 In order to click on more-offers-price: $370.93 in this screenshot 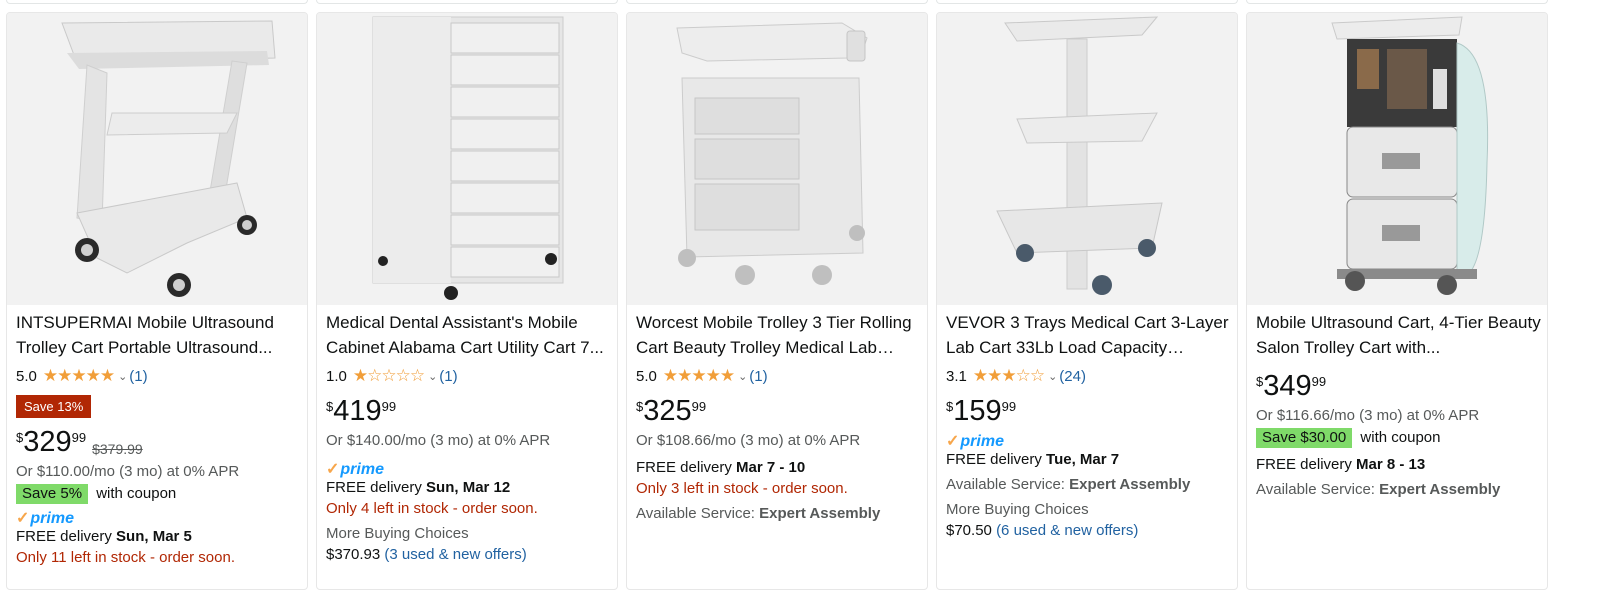, I will do `click(353, 554)`.